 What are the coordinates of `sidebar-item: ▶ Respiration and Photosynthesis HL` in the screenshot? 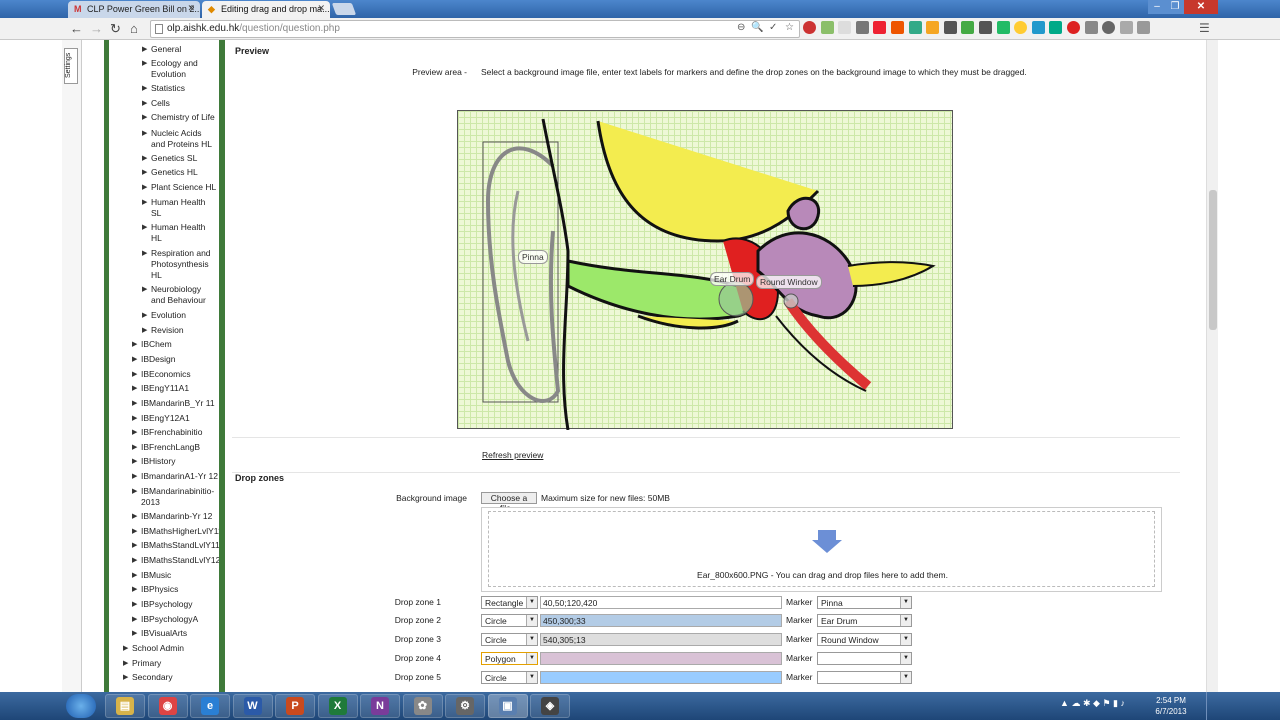 It's located at (179, 264).